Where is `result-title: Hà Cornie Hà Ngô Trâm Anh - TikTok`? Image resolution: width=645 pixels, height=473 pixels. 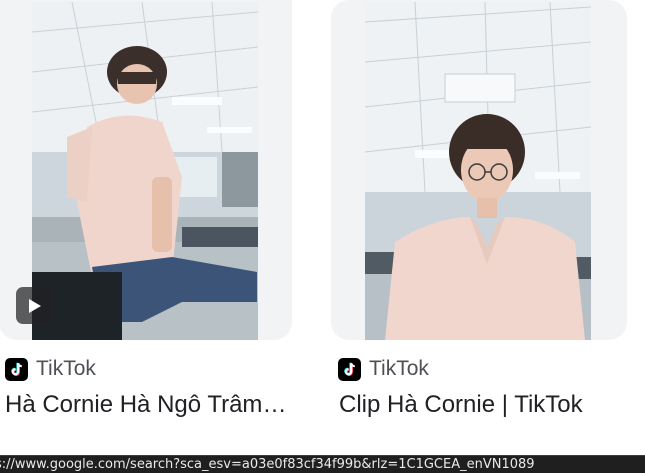
result-title: Hà Cornie Hà Ngô Trâm Anh - TikTok is located at coordinates (146, 405).